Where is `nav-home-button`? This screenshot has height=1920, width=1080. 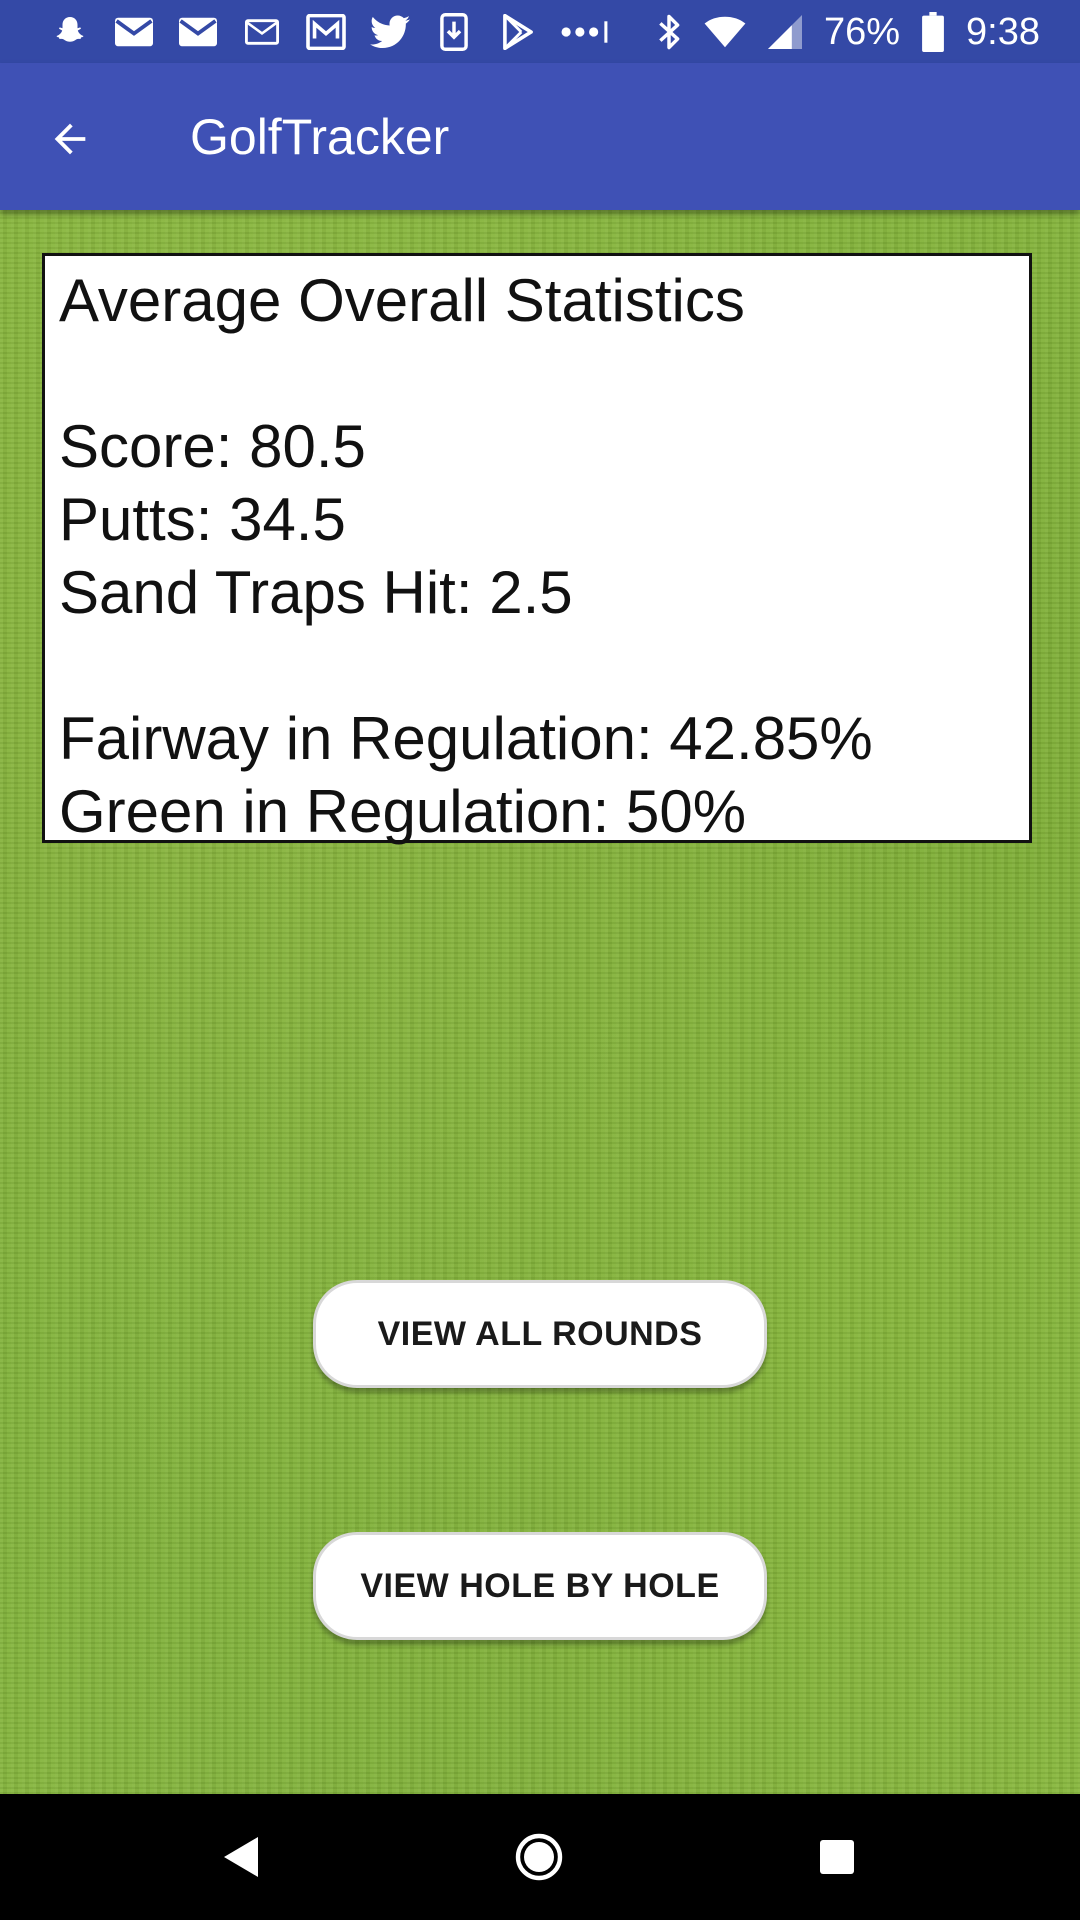 nav-home-button is located at coordinates (539, 1857).